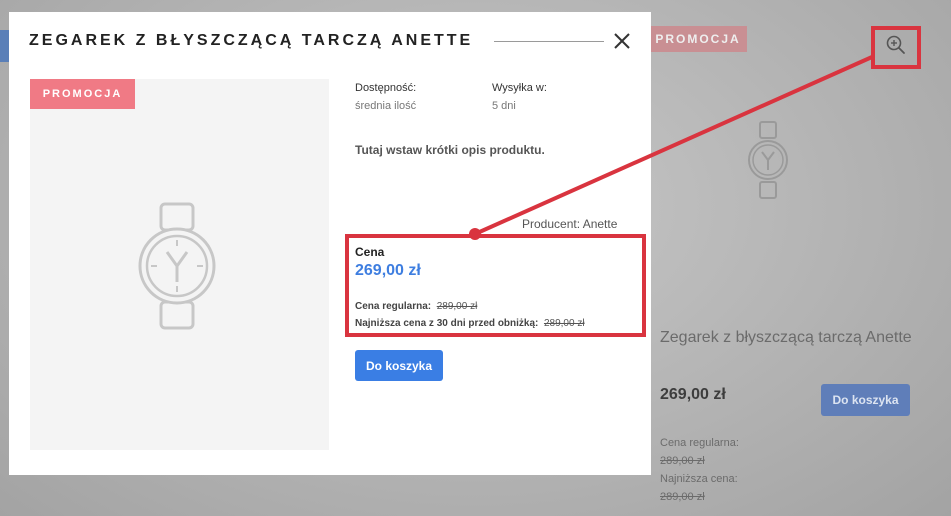 The height and width of the screenshot is (516, 951). What do you see at coordinates (457, 306) in the screenshot?
I see `regular-price: 289,00 zł` at bounding box center [457, 306].